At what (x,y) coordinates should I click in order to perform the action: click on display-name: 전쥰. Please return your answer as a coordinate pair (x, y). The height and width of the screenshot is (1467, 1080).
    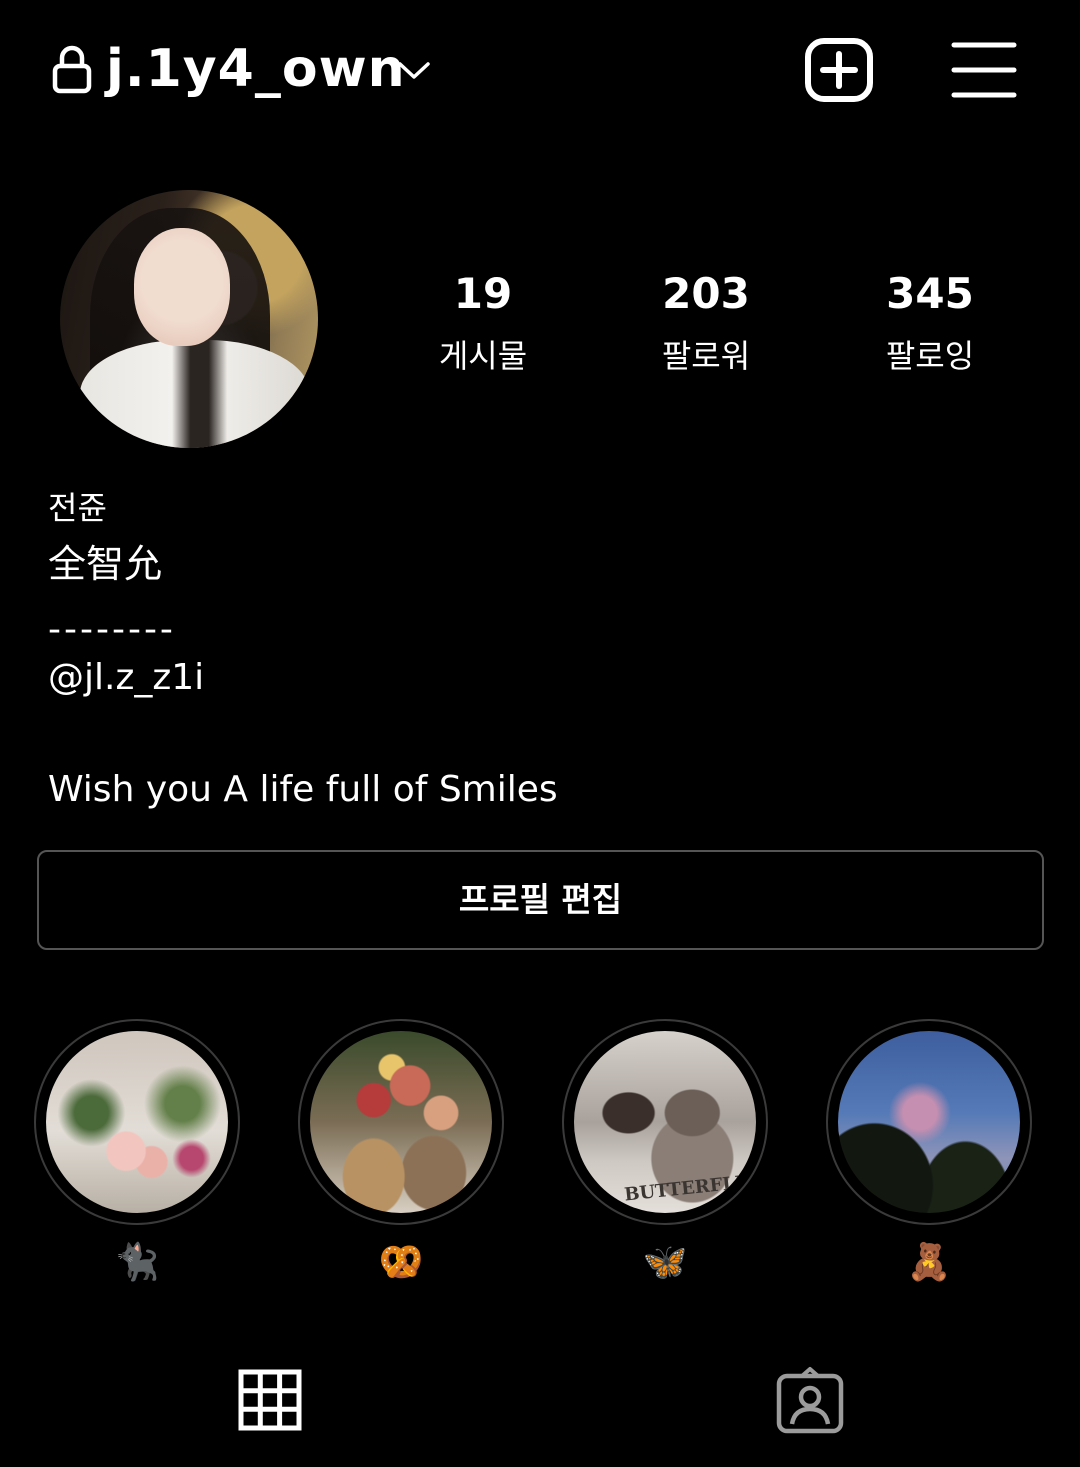
    Looking at the image, I should click on (77, 508).